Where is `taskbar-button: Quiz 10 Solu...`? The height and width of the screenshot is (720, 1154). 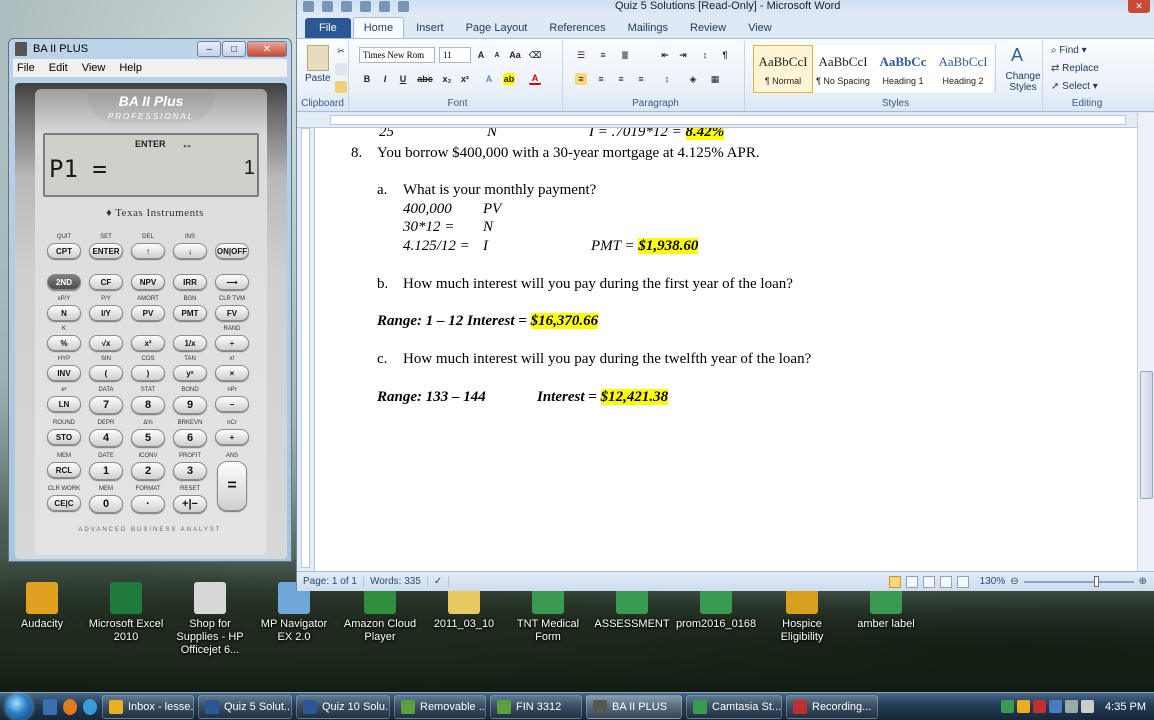
taskbar-button: Quiz 10 Solu... is located at coordinates (343, 706).